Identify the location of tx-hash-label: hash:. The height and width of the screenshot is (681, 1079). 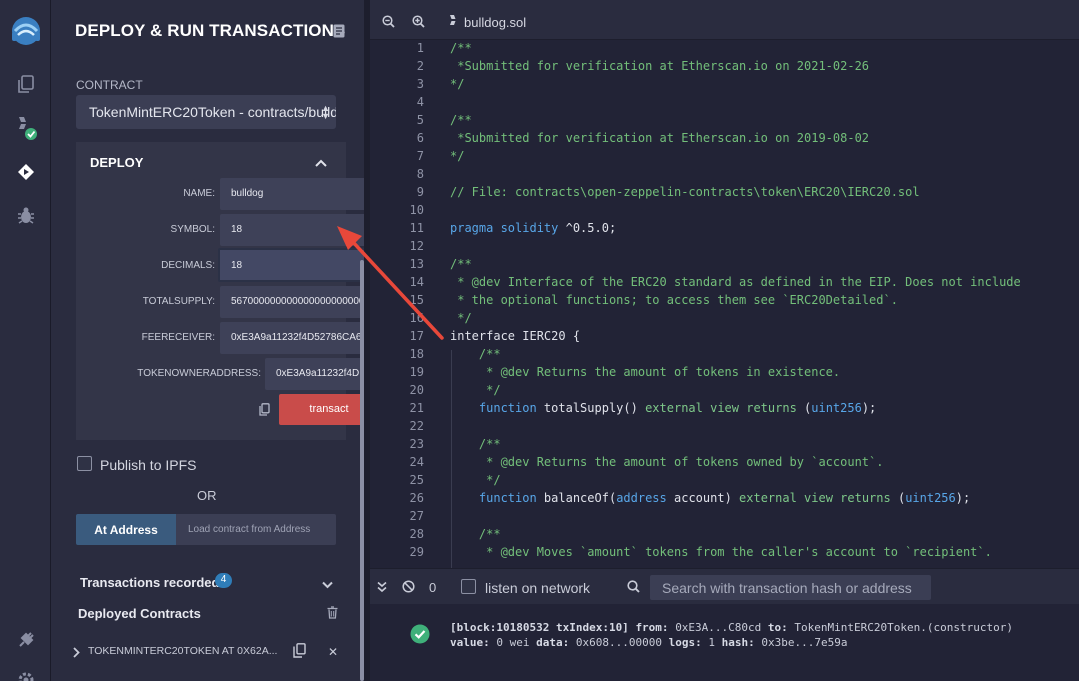
(738, 642).